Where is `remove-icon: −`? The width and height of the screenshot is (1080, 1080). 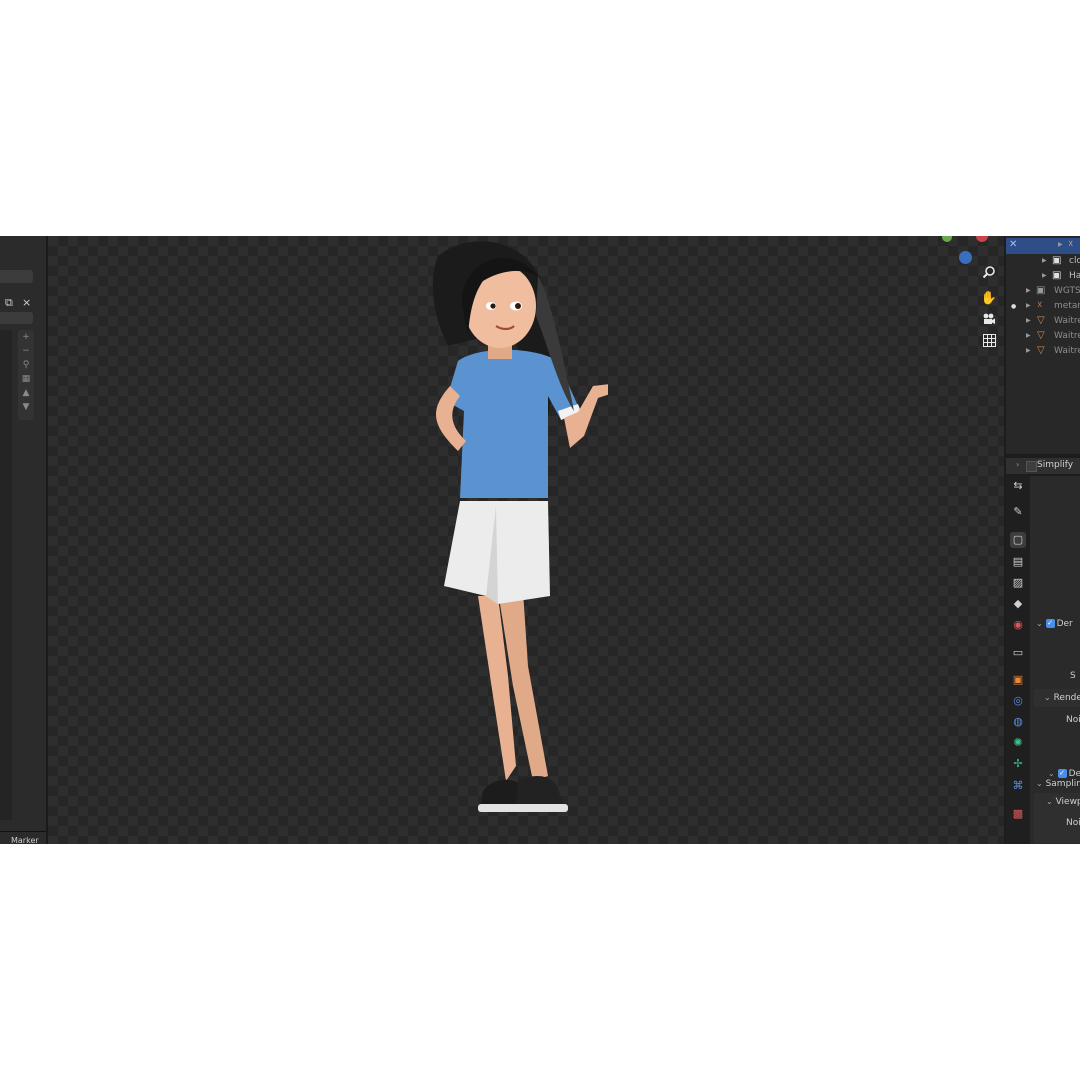 remove-icon: − is located at coordinates (26, 351).